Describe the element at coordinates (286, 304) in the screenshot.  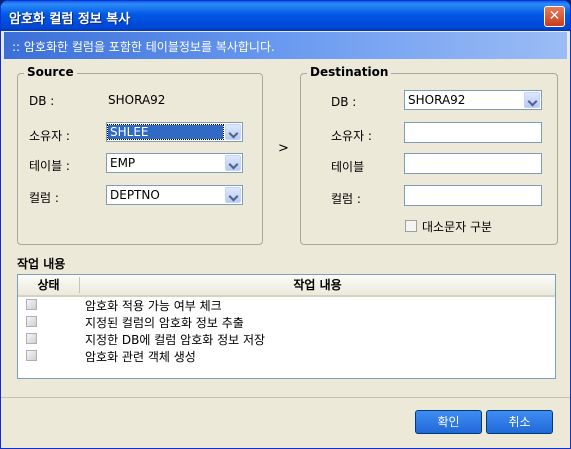
I see `list-item: 암호화 적용 가능 여부 체크` at that location.